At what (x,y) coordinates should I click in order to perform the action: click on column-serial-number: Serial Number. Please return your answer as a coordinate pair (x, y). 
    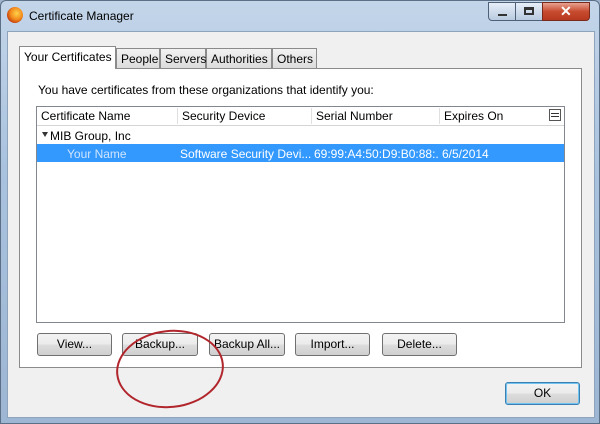
    Looking at the image, I should click on (354, 116).